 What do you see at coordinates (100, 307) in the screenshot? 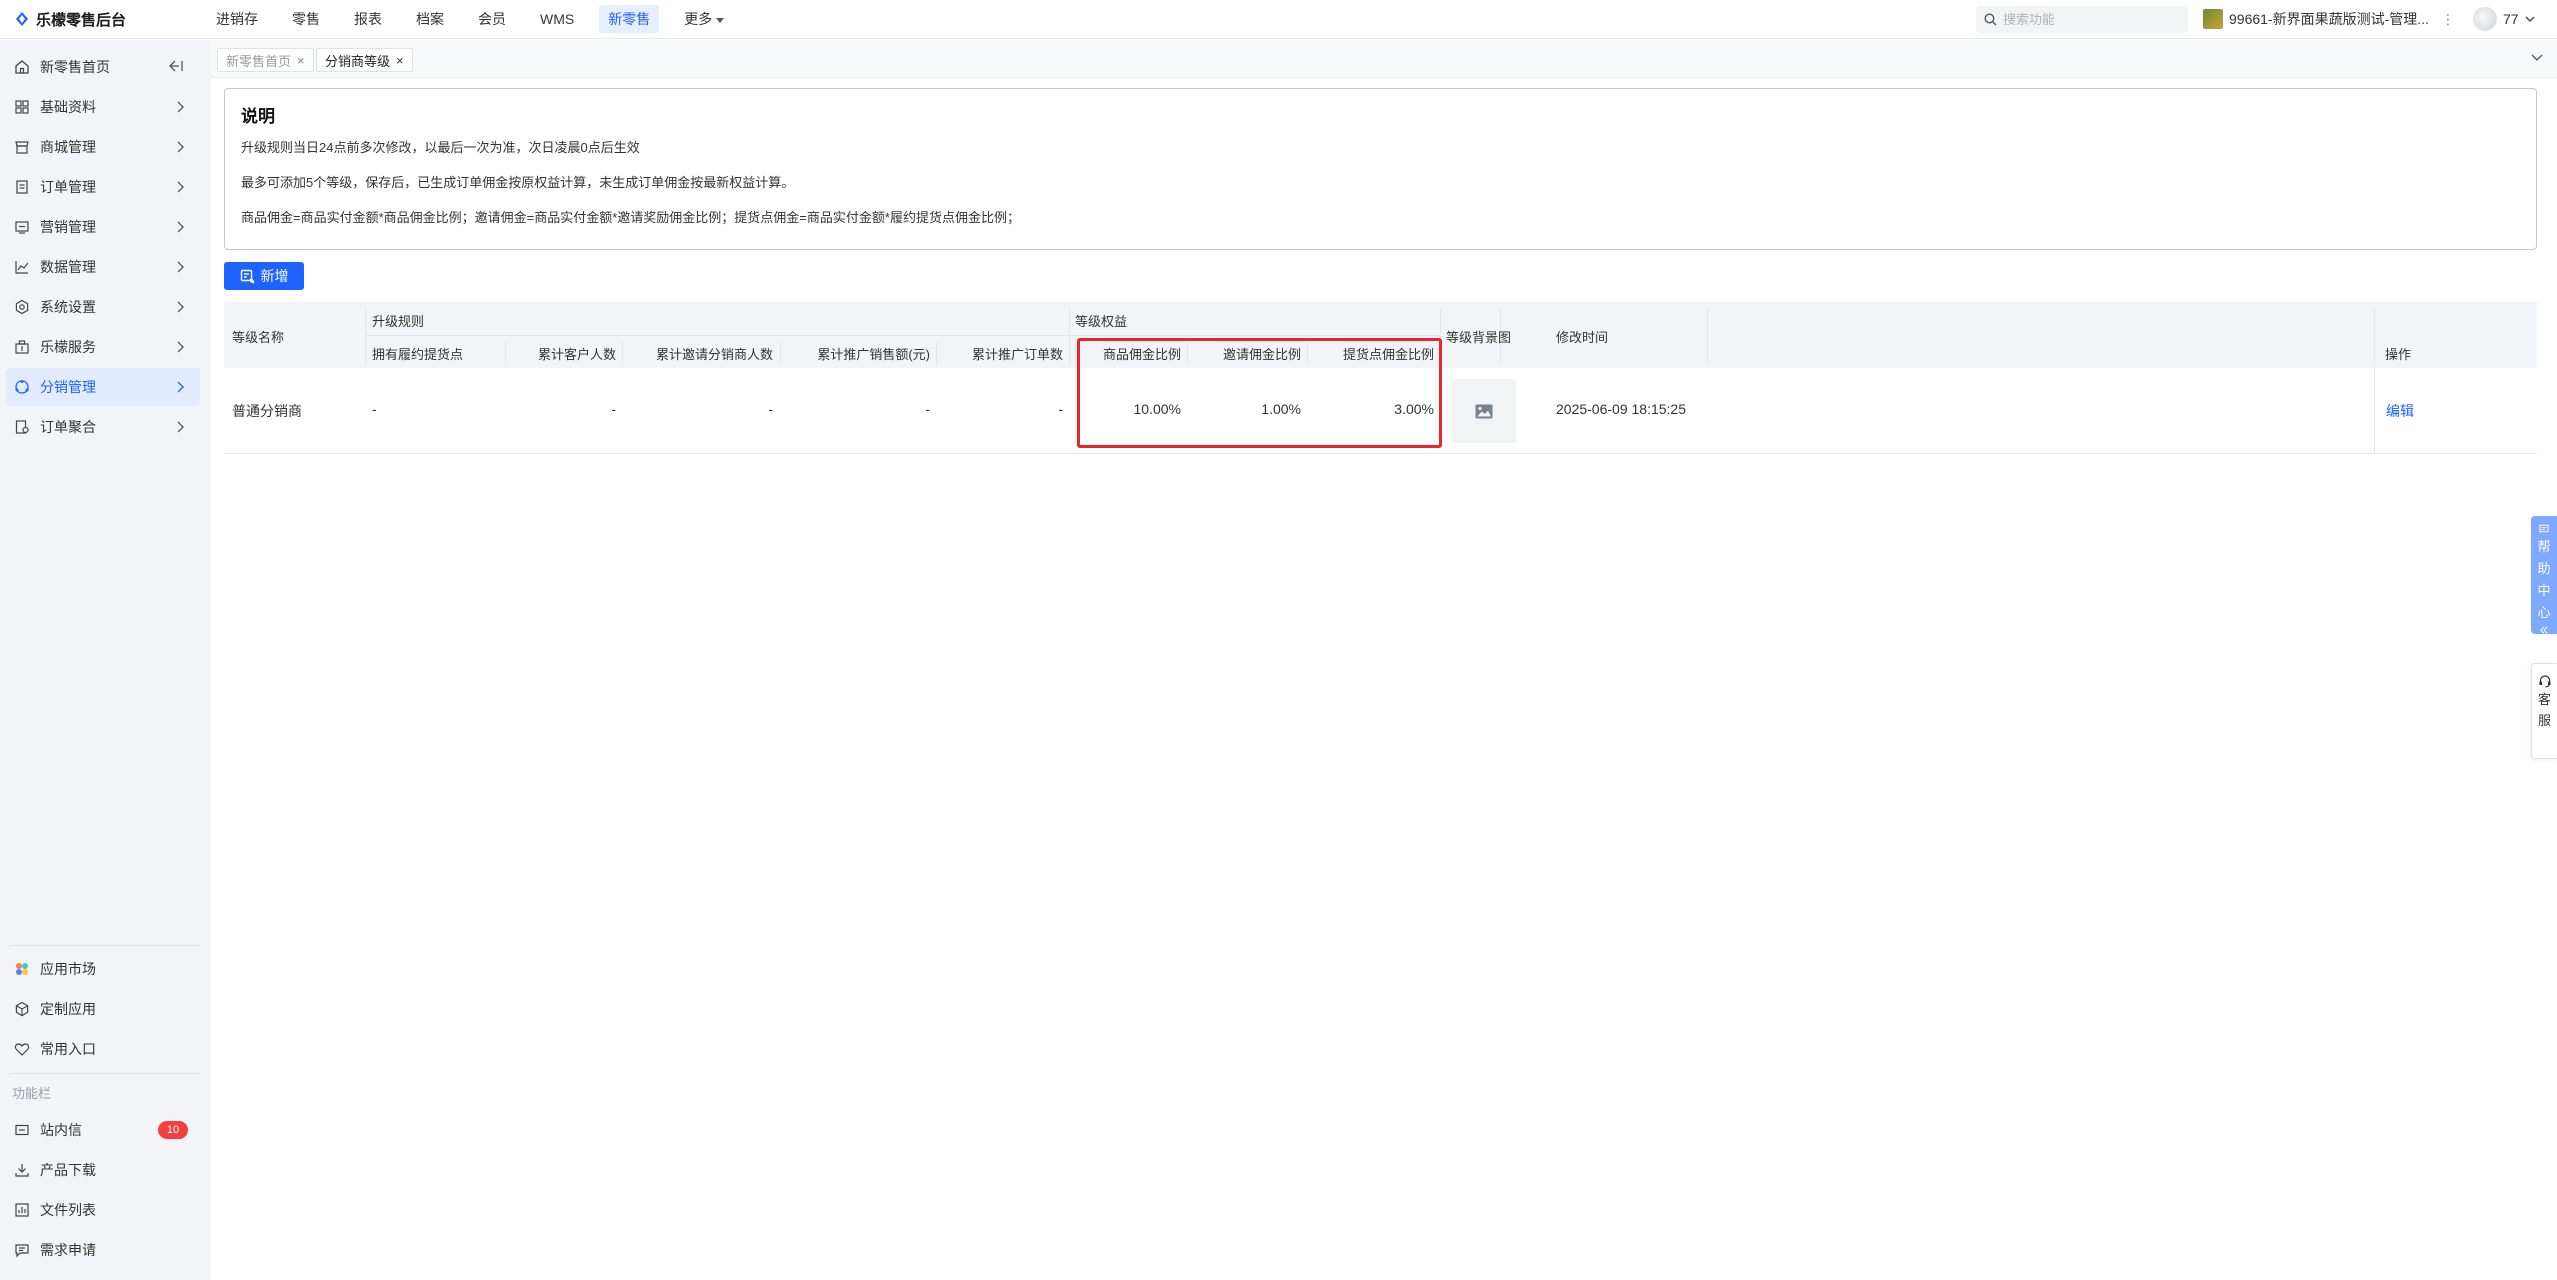
I see `sidebar-item-system-settings: 系统设置` at bounding box center [100, 307].